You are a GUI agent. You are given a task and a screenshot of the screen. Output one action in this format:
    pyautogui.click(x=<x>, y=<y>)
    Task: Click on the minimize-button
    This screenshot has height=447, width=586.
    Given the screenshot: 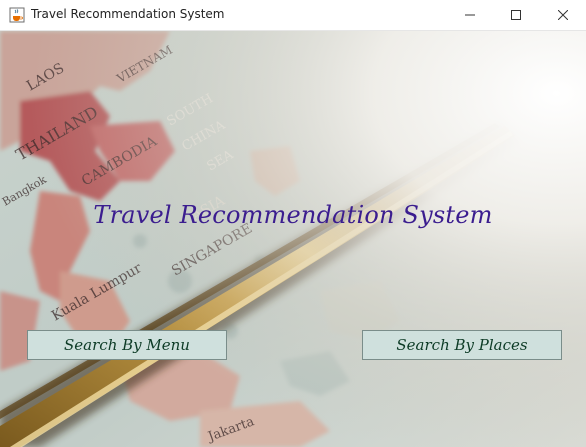 What is the action you would take?
    pyautogui.click(x=470, y=15)
    